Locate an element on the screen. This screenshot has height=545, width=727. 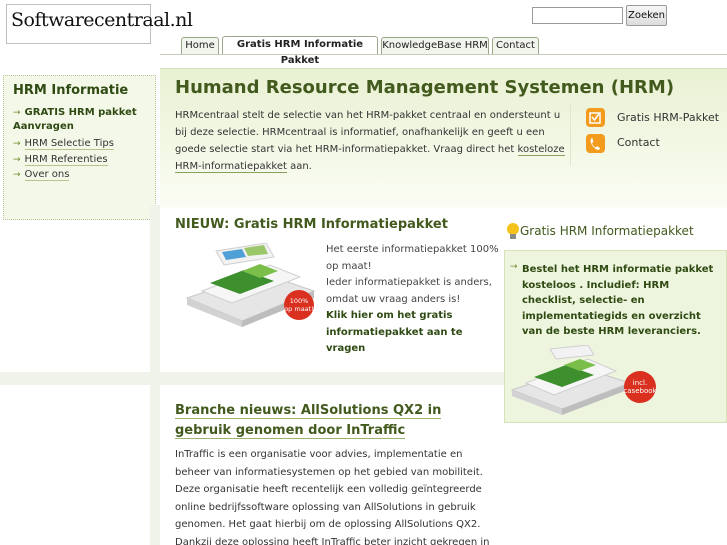
header-divider is located at coordinates (570, 135).